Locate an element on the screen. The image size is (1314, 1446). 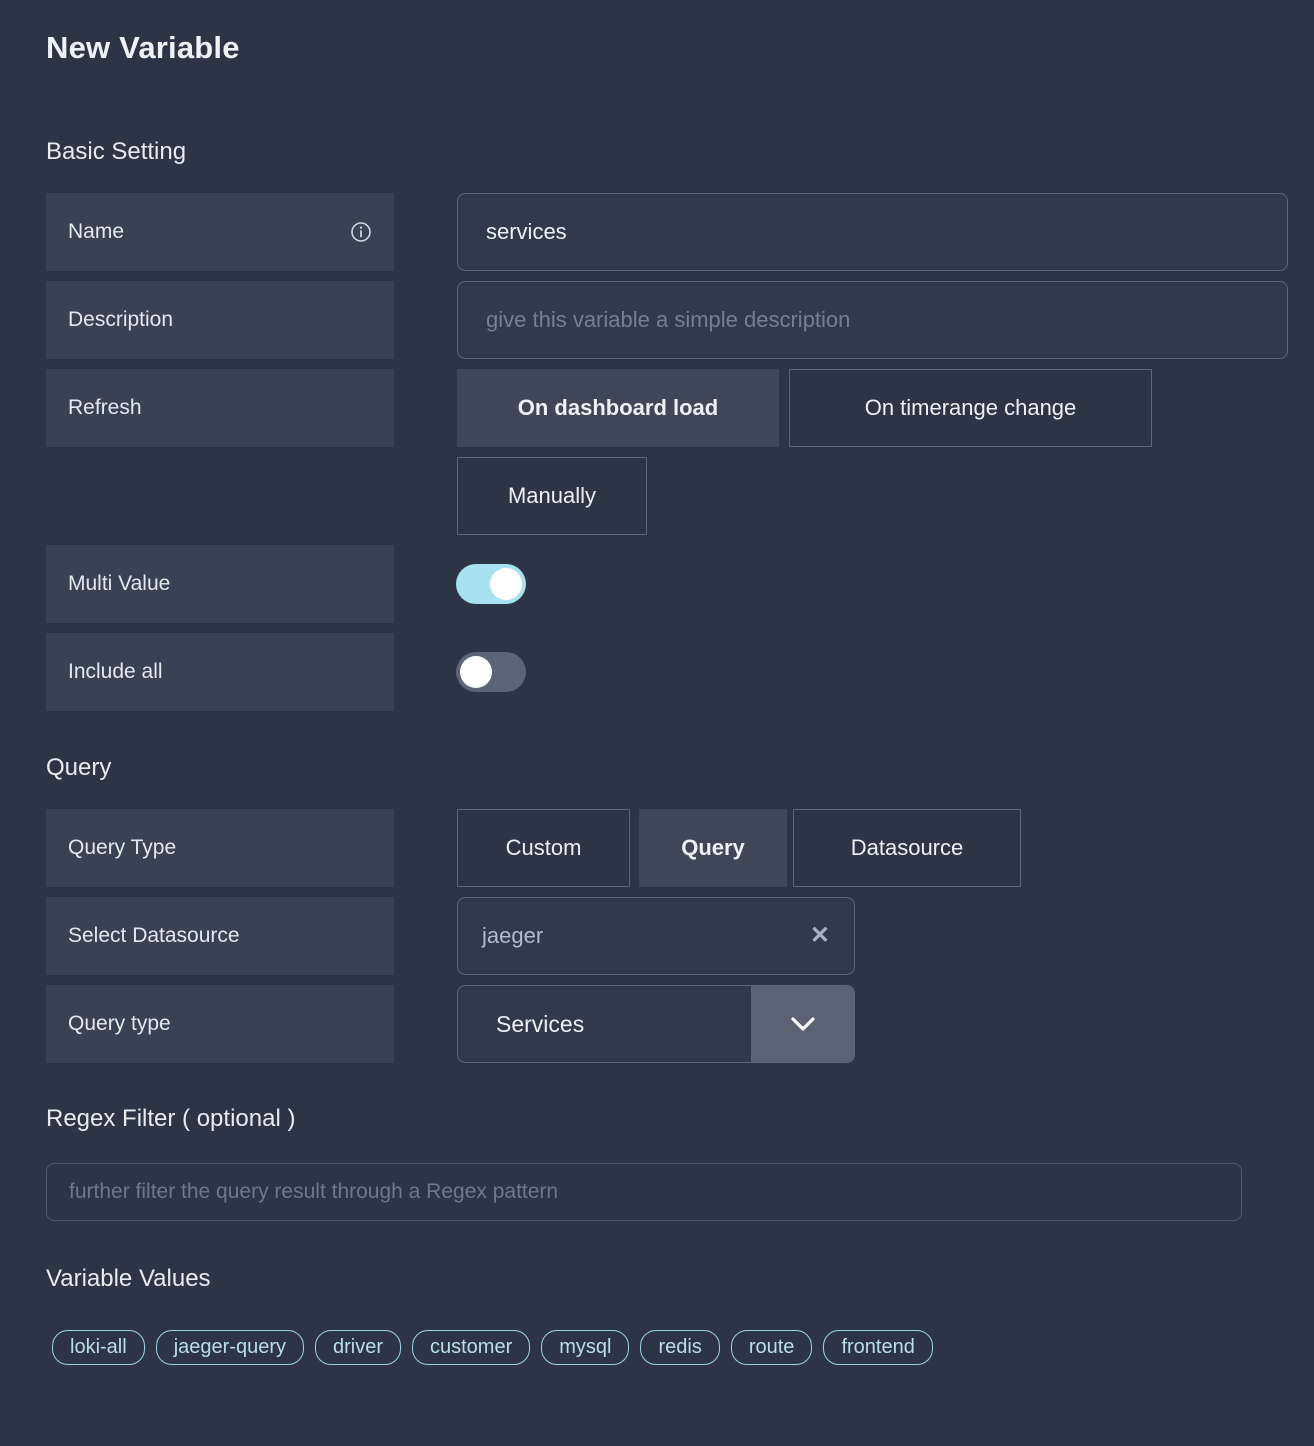
query-type-option-custom: Custom is located at coordinates (543, 848).